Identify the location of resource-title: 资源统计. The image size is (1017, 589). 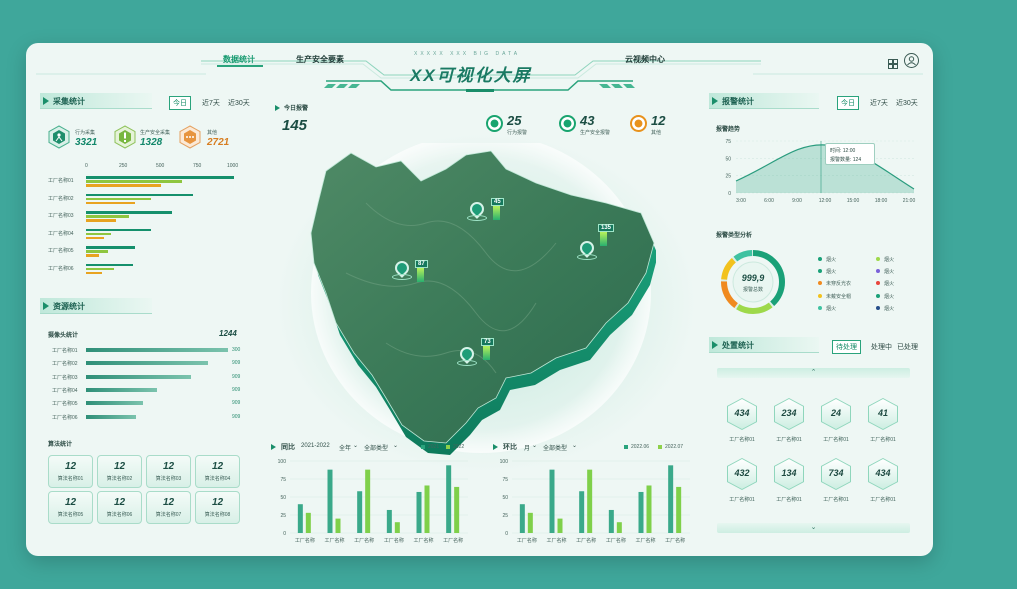
(69, 306).